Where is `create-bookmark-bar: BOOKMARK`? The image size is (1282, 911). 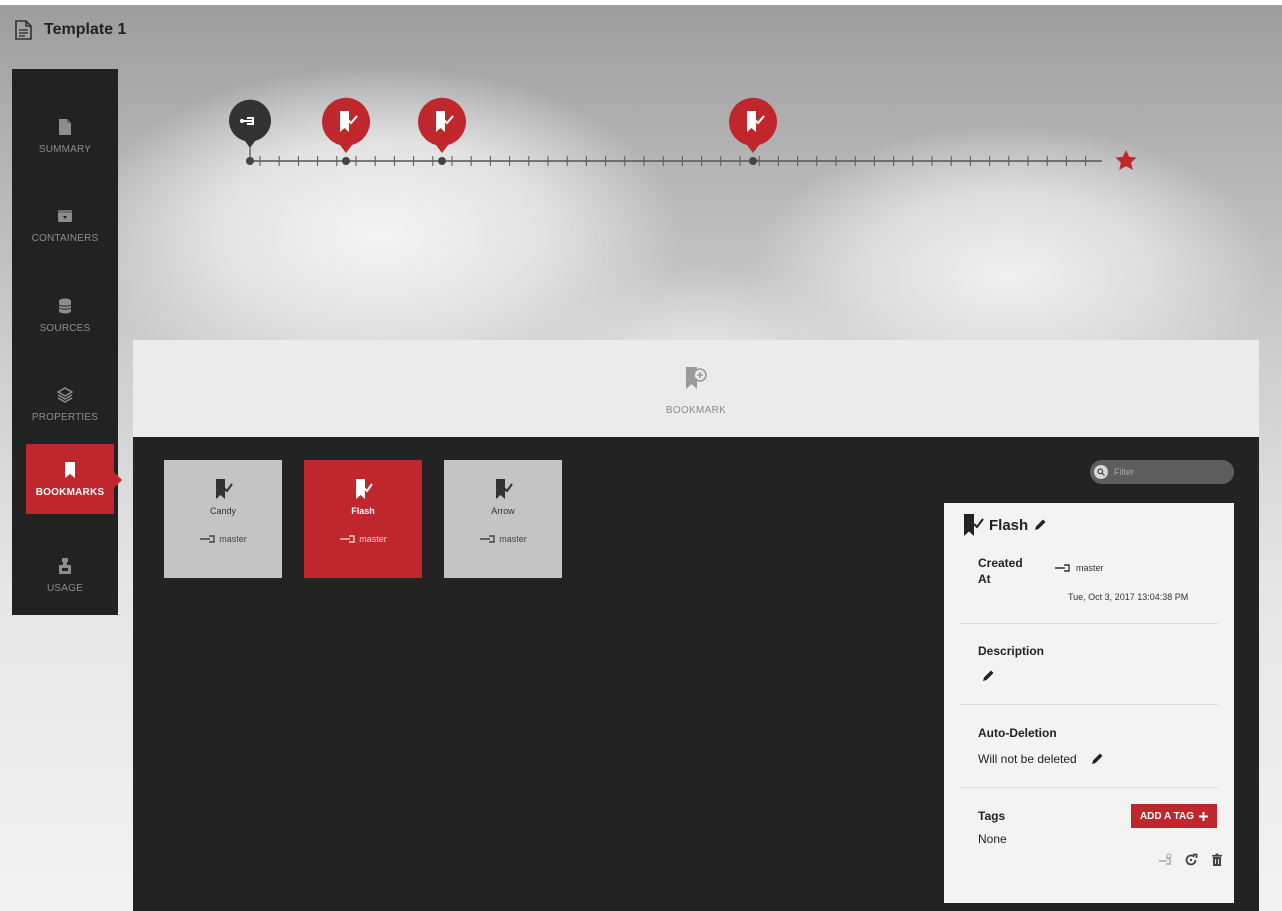 create-bookmark-bar: BOOKMARK is located at coordinates (696, 388).